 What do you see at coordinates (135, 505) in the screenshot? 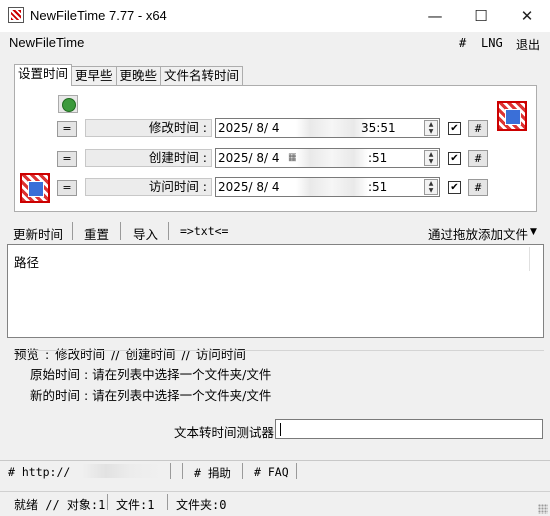
I see `status-files: 文件:1` at bounding box center [135, 505].